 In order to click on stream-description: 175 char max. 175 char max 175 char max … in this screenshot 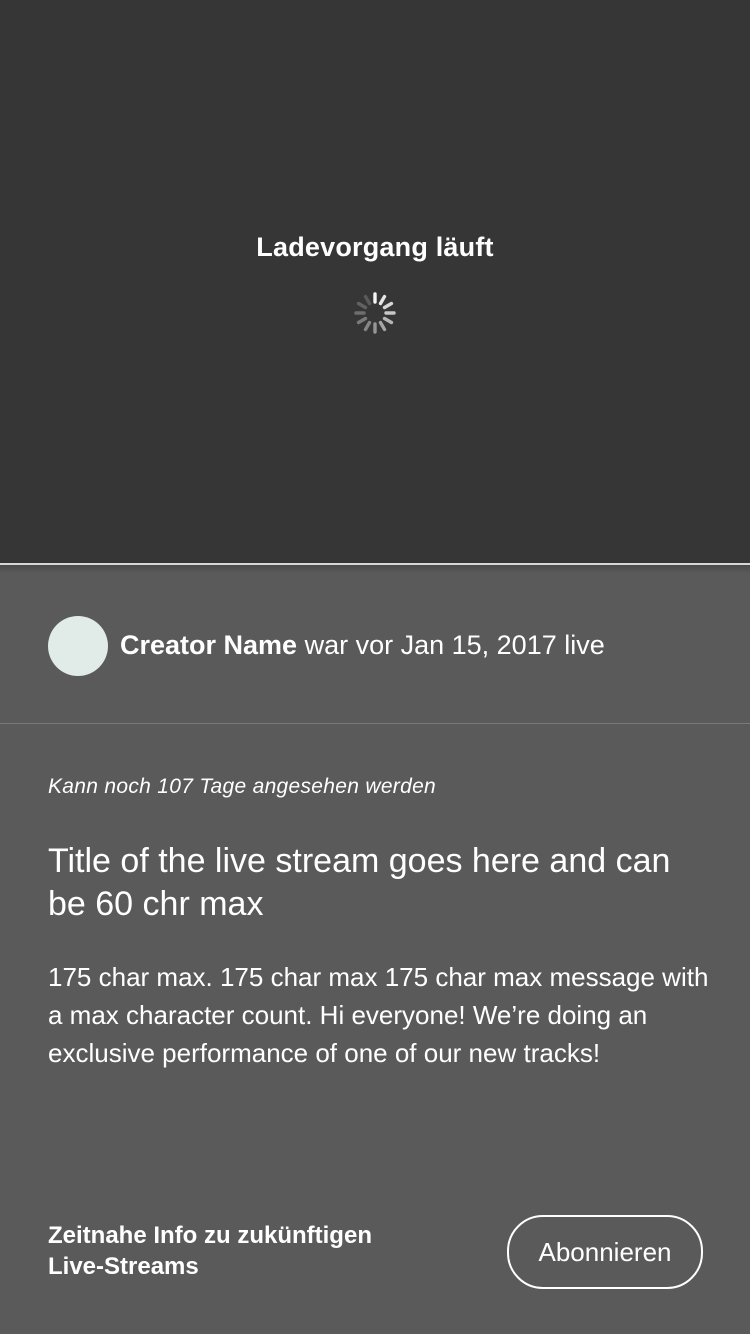, I will do `click(378, 1015)`.